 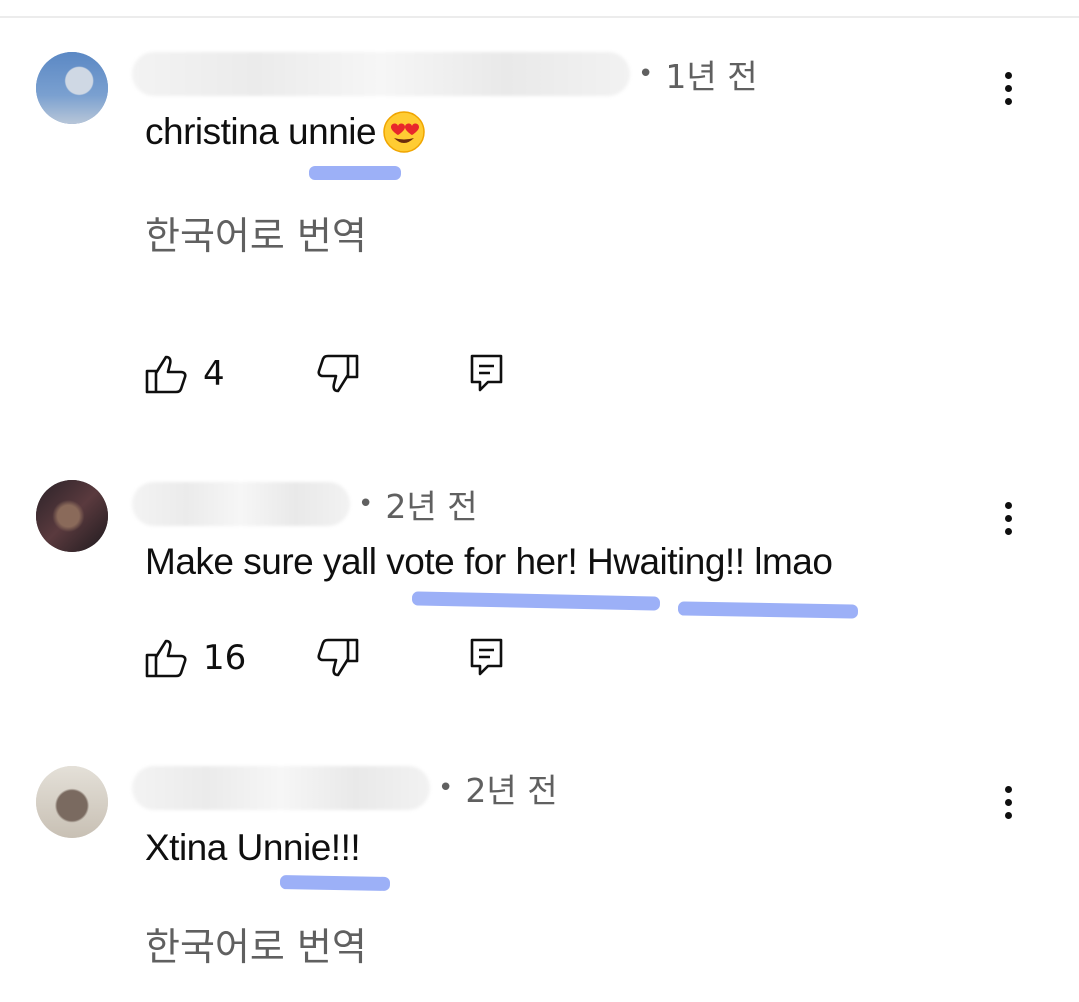 What do you see at coordinates (225, 658) in the screenshot?
I see `like-count: 16` at bounding box center [225, 658].